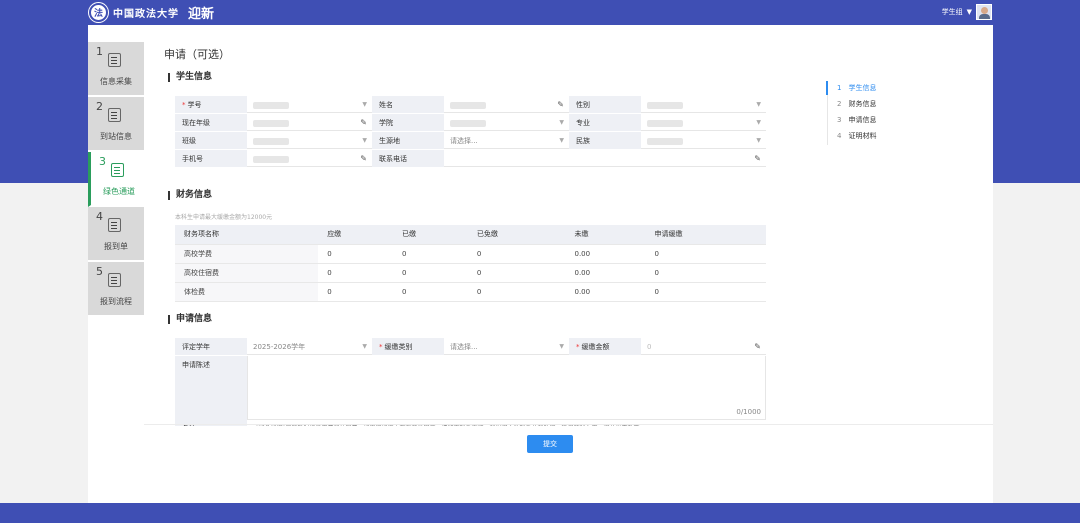 The width and height of the screenshot is (1080, 523). What do you see at coordinates (114, 280) in the screenshot?
I see `bell-icon` at bounding box center [114, 280].